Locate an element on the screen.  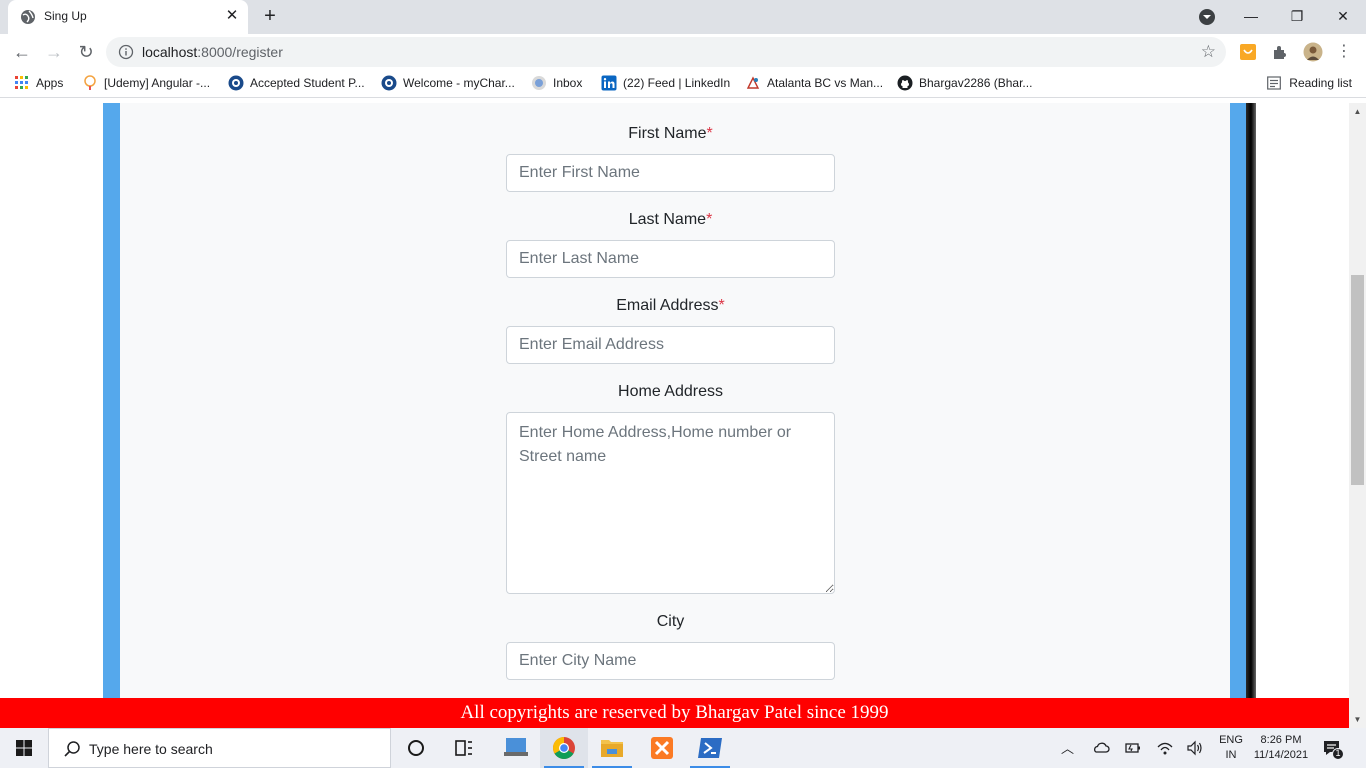
tab-title: Sing Up is located at coordinates (65, 16).